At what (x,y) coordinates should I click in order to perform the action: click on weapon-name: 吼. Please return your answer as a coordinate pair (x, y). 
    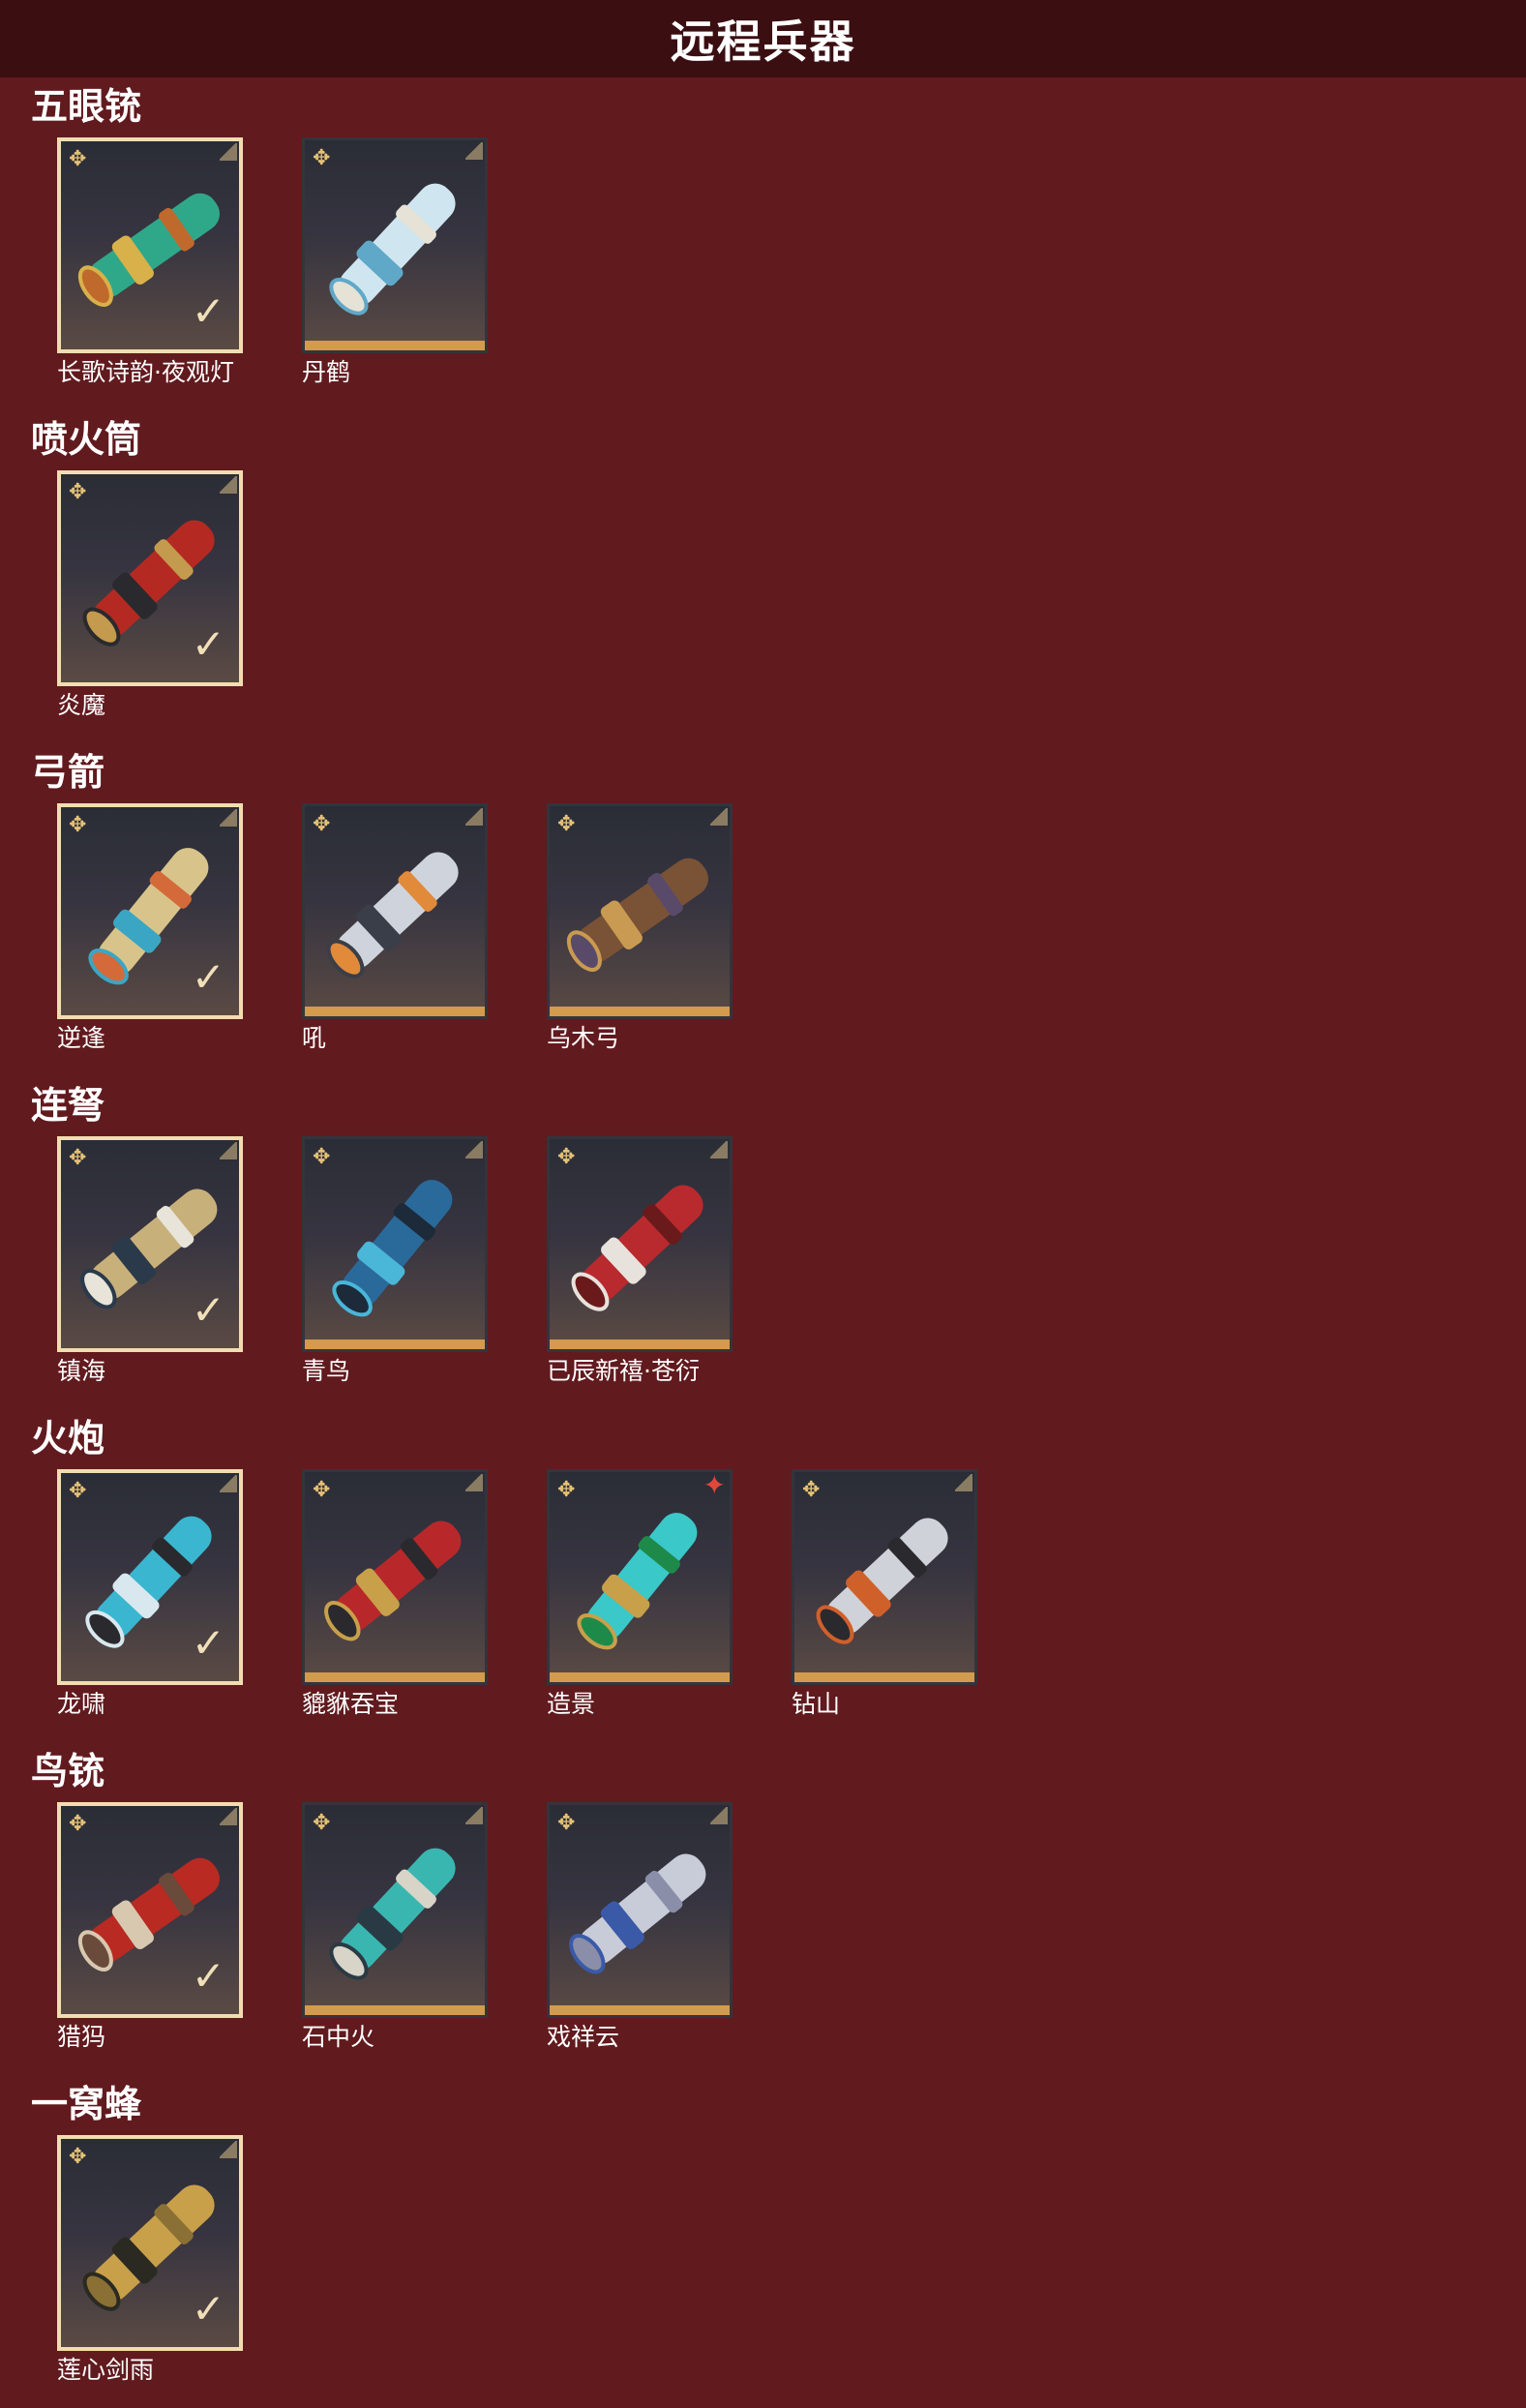
    Looking at the image, I should click on (314, 1038).